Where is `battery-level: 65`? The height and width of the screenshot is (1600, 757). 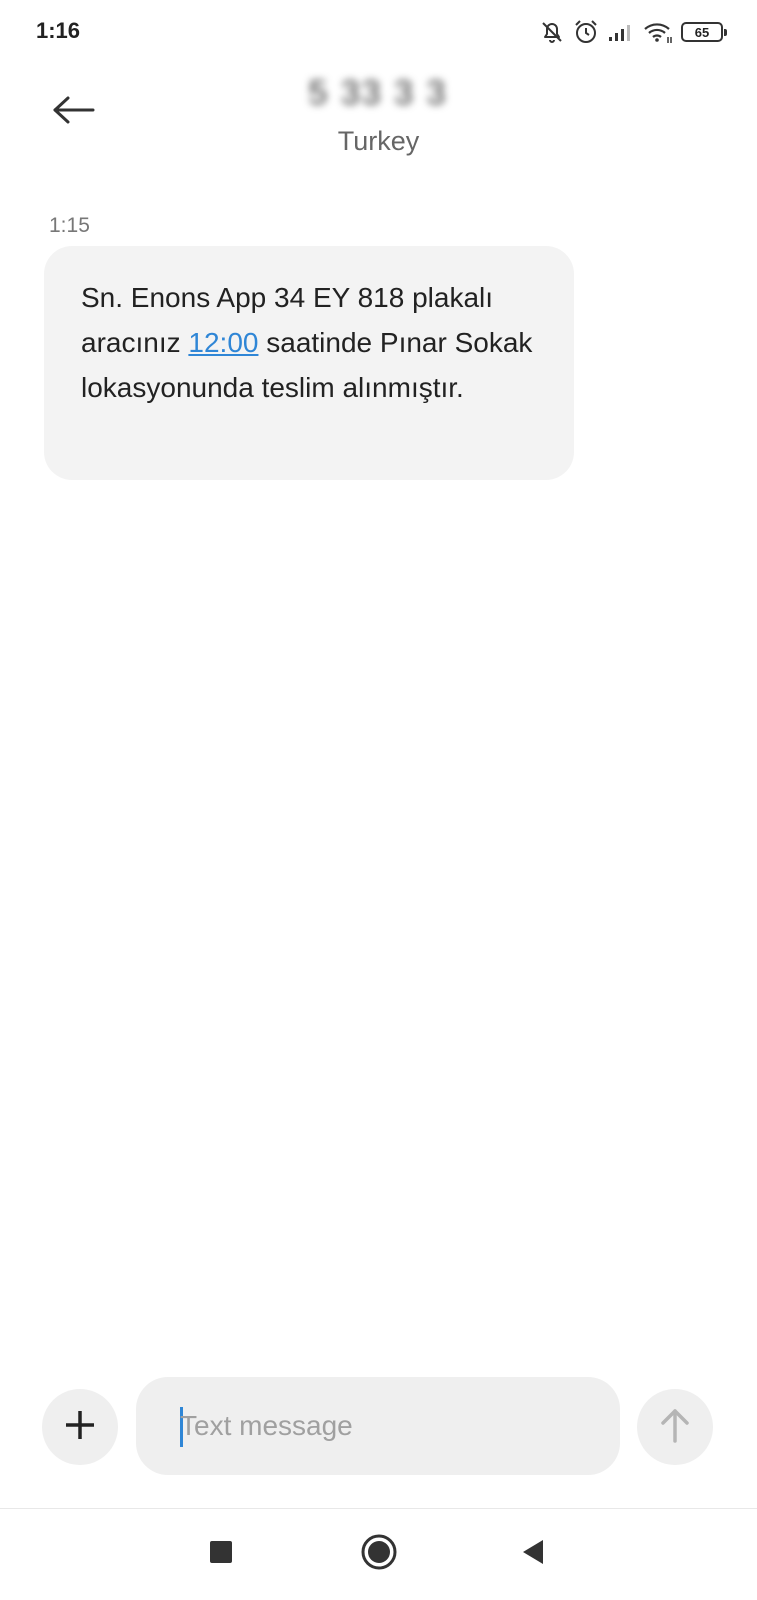 battery-level: 65 is located at coordinates (702, 32).